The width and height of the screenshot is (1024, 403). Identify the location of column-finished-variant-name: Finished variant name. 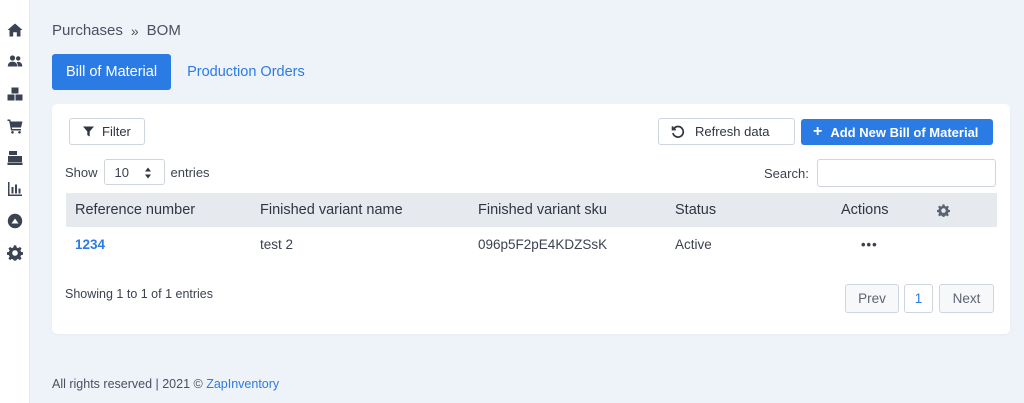
(360, 210).